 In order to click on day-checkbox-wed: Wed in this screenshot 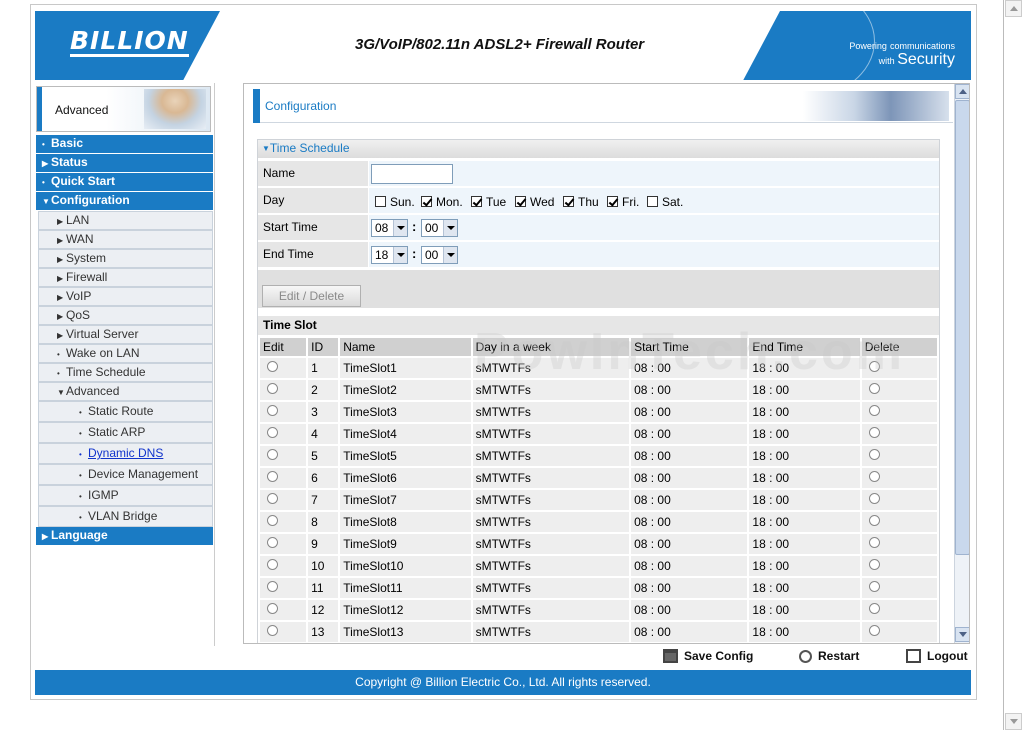, I will do `click(534, 202)`.